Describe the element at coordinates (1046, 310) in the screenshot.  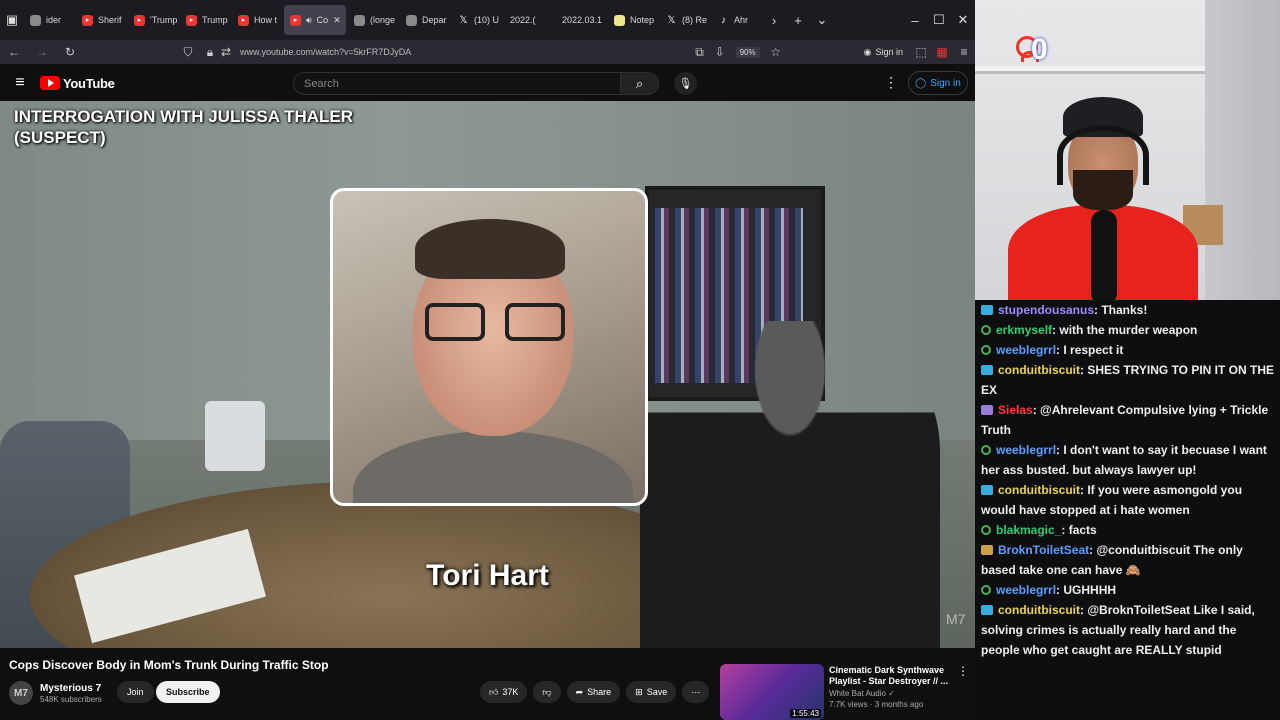
I see `chat-username: stupendousanus` at that location.